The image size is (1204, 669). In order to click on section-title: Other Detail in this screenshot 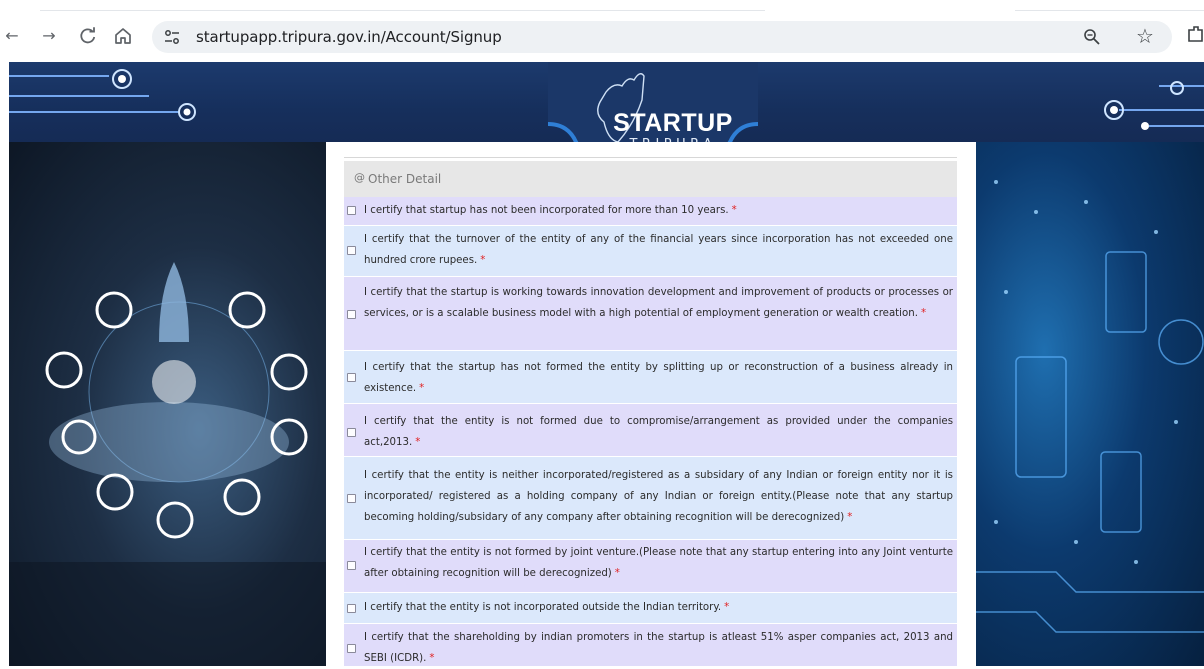, I will do `click(405, 179)`.